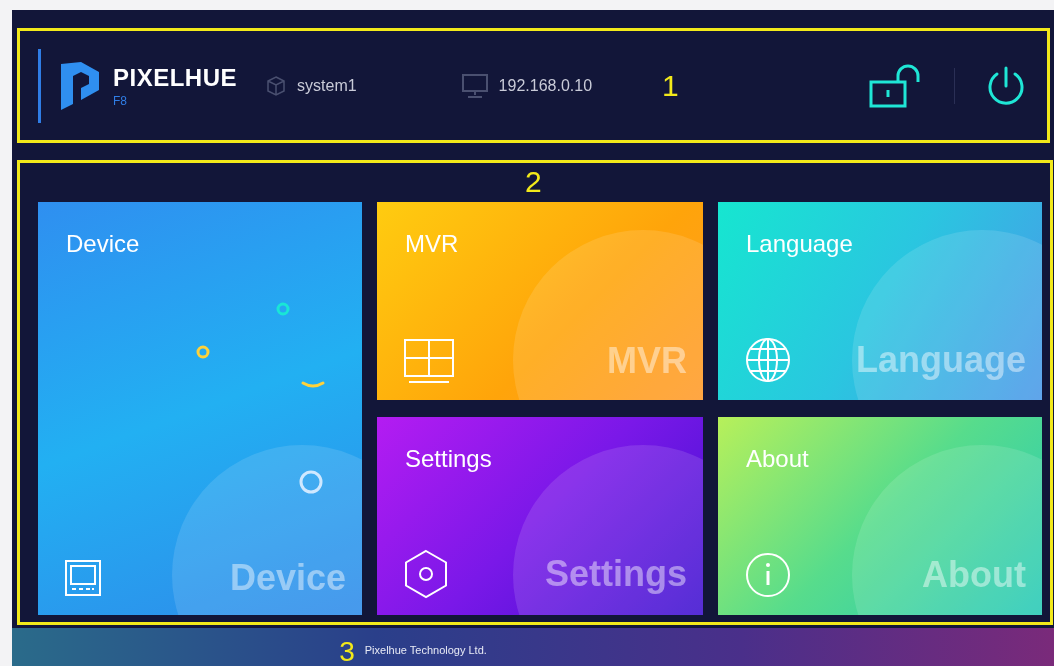 Image resolution: width=1054 pixels, height=666 pixels. What do you see at coordinates (768, 575) in the screenshot?
I see `info-icon` at bounding box center [768, 575].